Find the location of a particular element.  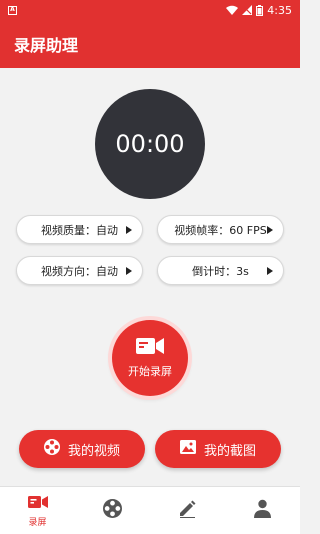

battery-icon is located at coordinates (260, 10).